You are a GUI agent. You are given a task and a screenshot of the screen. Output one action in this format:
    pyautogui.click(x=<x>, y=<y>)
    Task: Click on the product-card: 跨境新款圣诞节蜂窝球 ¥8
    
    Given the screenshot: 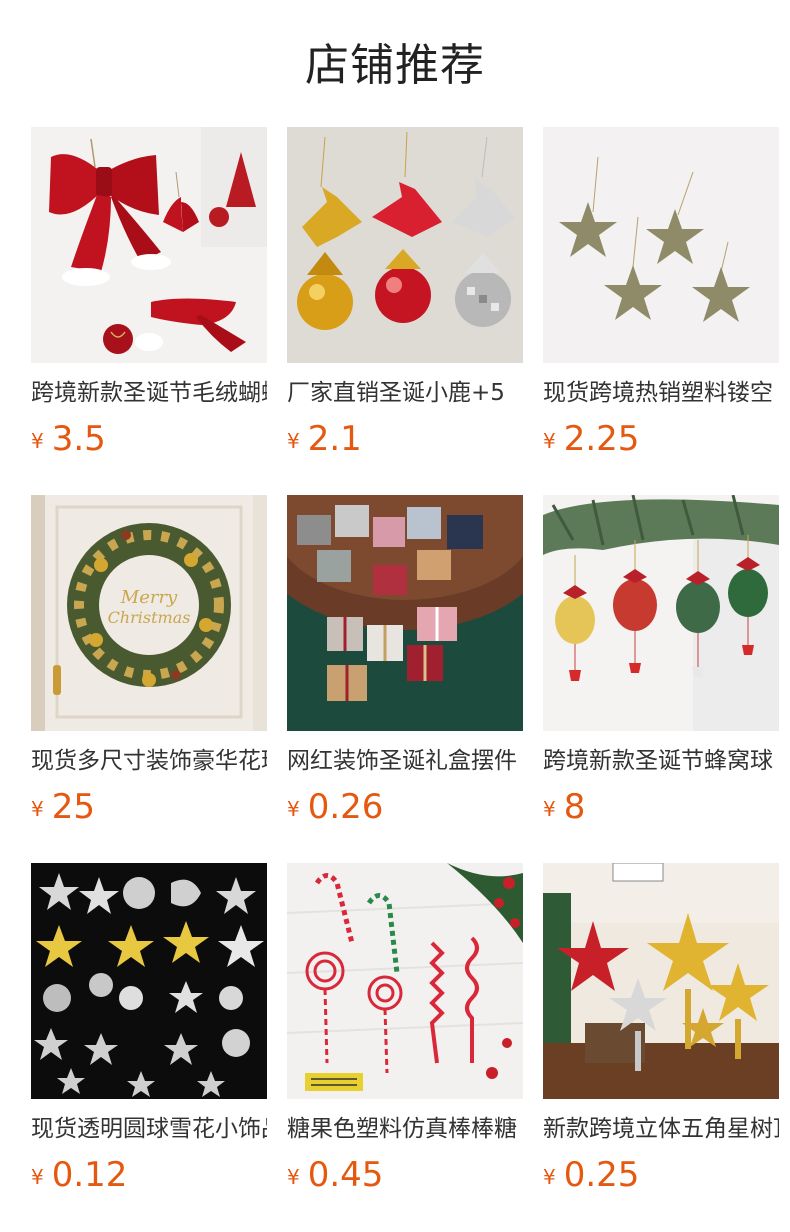 What is the action you would take?
    pyautogui.click(x=661, y=679)
    